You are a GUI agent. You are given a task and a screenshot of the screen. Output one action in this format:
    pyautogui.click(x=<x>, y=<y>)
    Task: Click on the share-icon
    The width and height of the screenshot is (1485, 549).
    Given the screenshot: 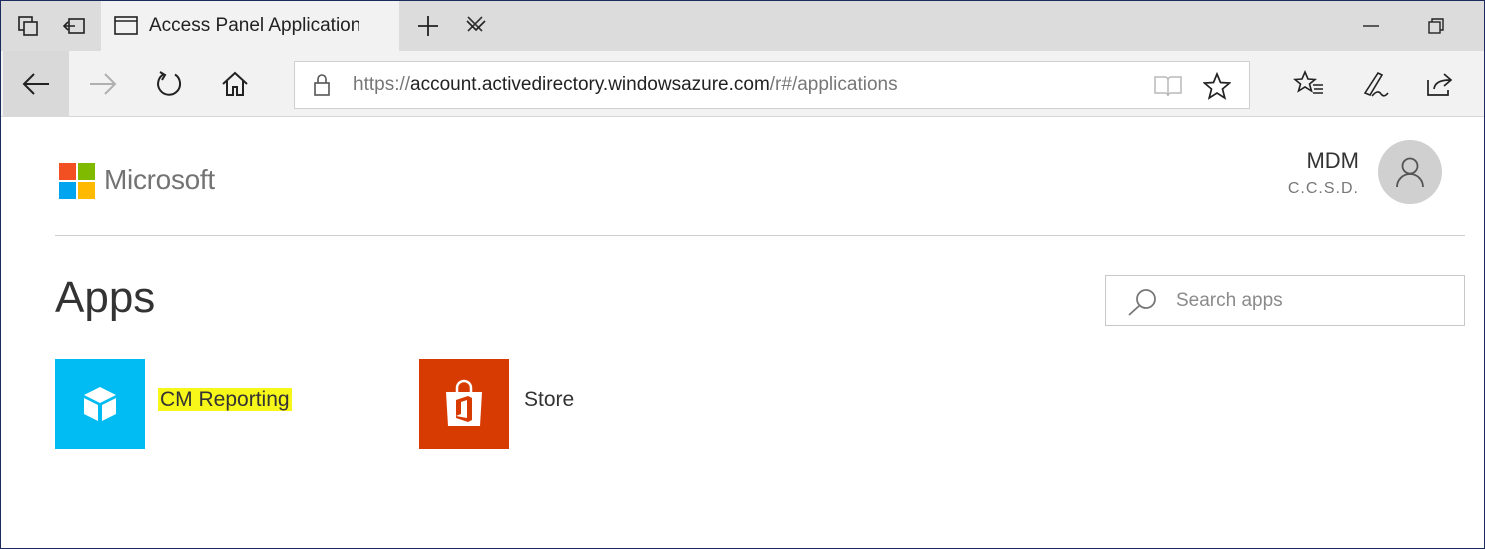 What is the action you would take?
    pyautogui.click(x=1439, y=84)
    